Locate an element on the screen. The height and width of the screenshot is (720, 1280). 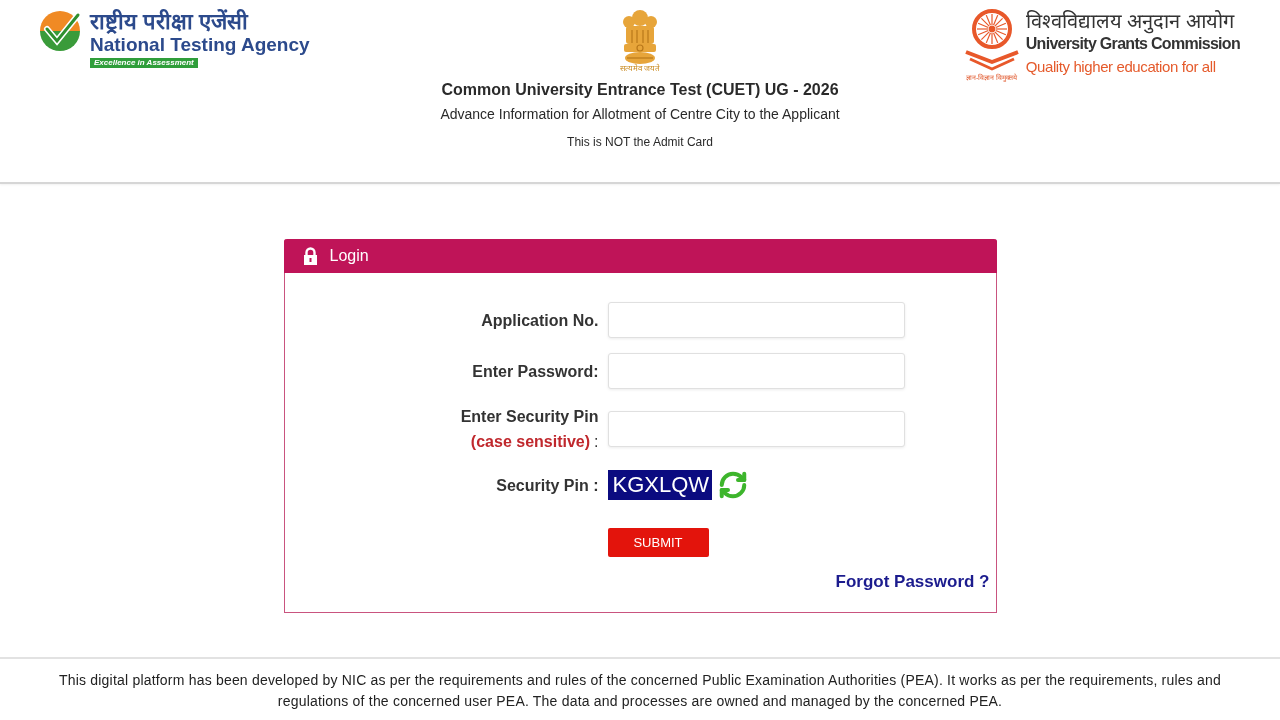
wheel-book-logo is located at coordinates (991, 40).